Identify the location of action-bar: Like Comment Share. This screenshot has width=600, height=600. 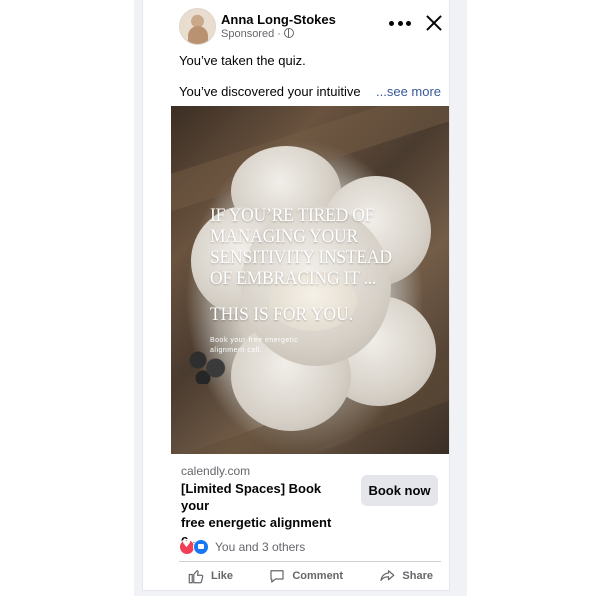
(310, 576).